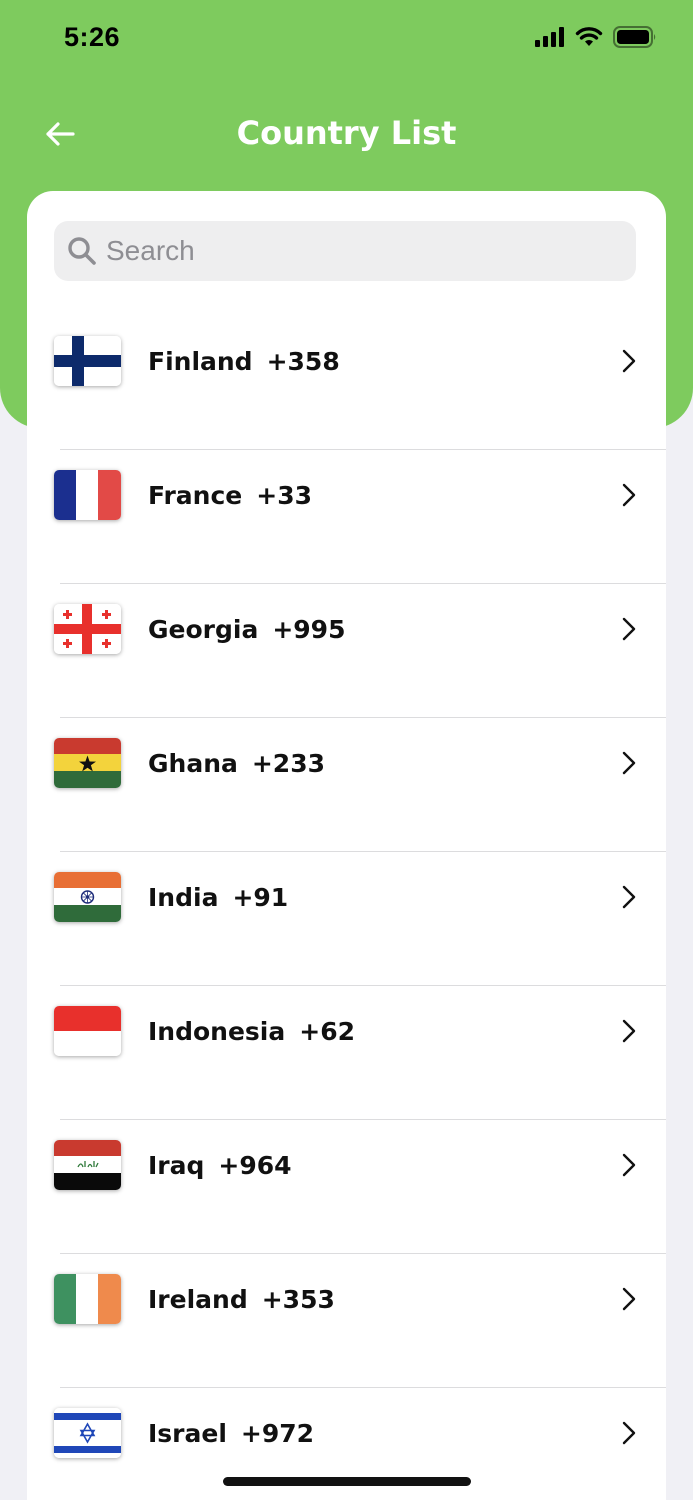 This screenshot has height=1500, width=693. I want to click on country-name: France, so click(195, 495).